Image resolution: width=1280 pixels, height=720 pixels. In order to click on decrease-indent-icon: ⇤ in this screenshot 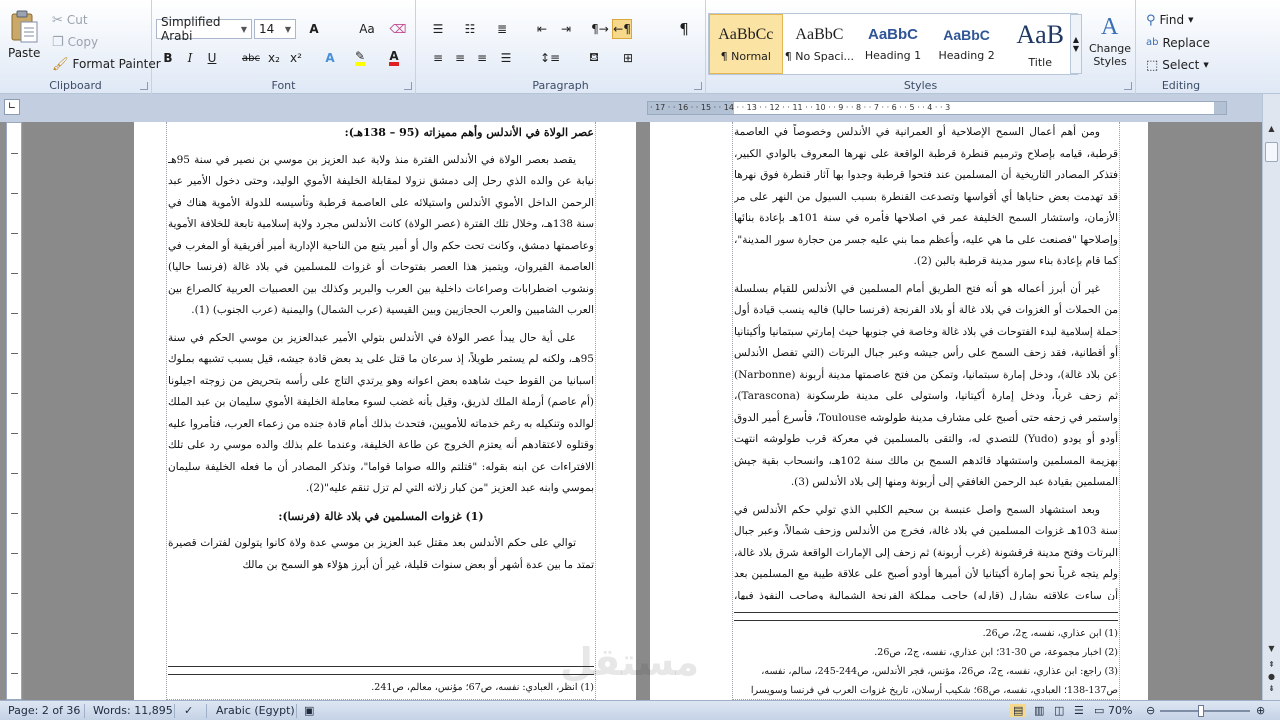, I will do `click(542, 29)`.